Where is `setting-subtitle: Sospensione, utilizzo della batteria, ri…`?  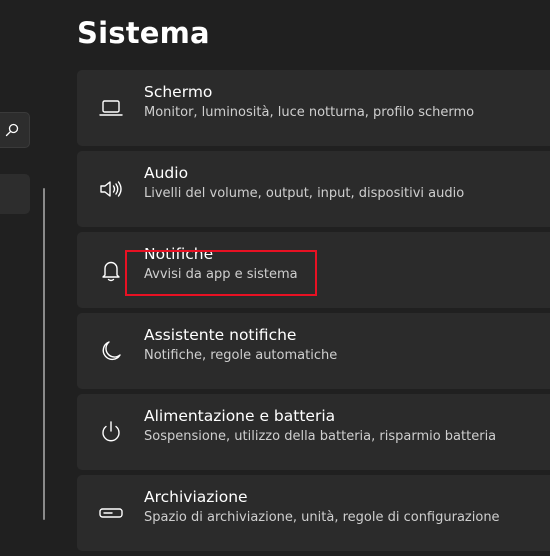 setting-subtitle: Sospensione, utilizzo della batteria, ri… is located at coordinates (320, 436).